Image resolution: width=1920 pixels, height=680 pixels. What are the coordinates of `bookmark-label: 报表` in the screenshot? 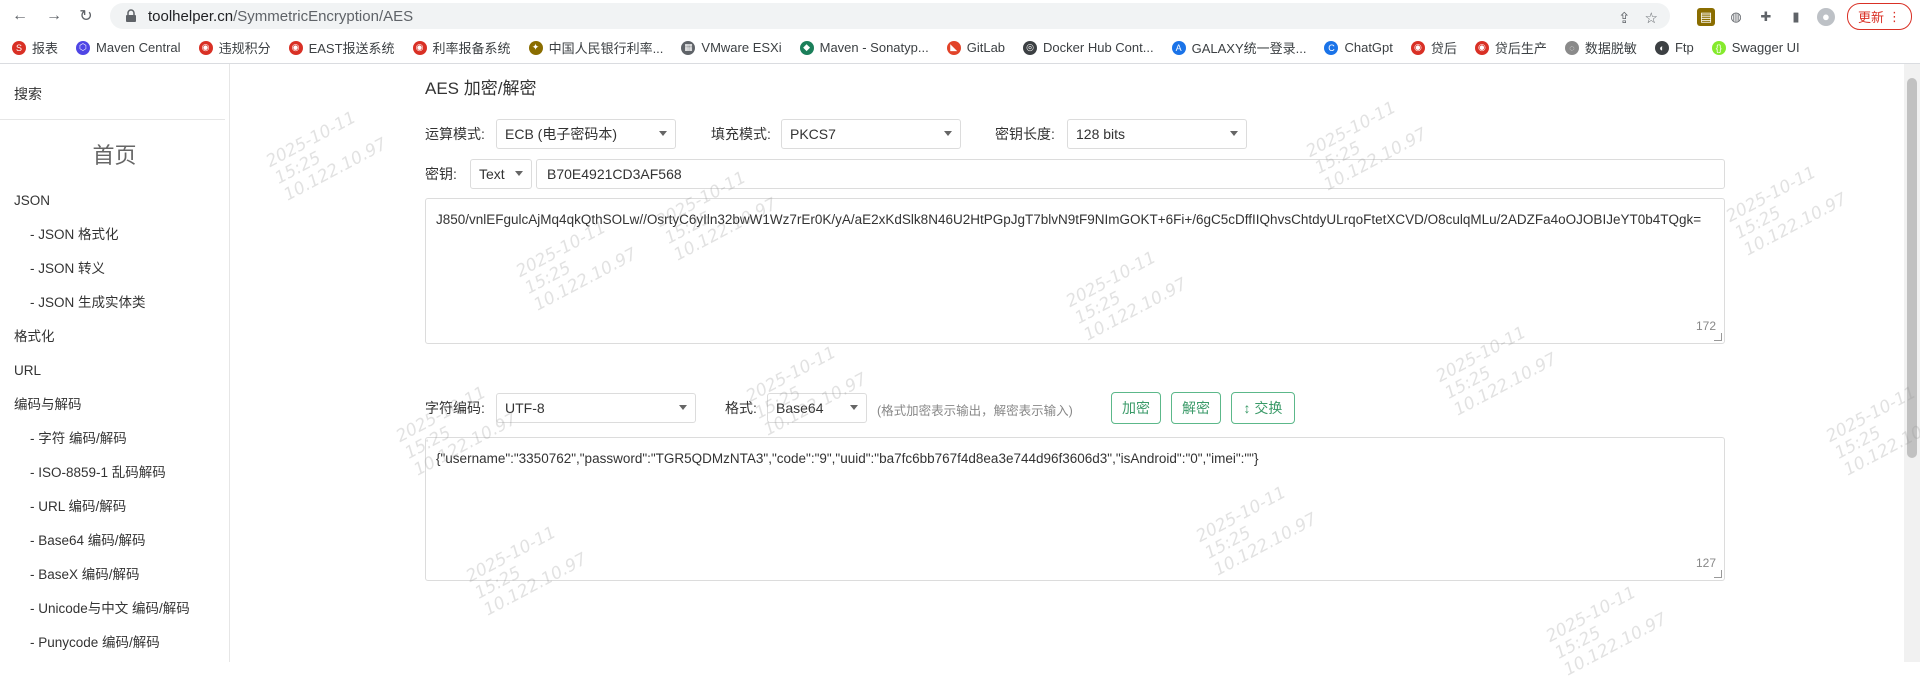 It's located at (45, 48).